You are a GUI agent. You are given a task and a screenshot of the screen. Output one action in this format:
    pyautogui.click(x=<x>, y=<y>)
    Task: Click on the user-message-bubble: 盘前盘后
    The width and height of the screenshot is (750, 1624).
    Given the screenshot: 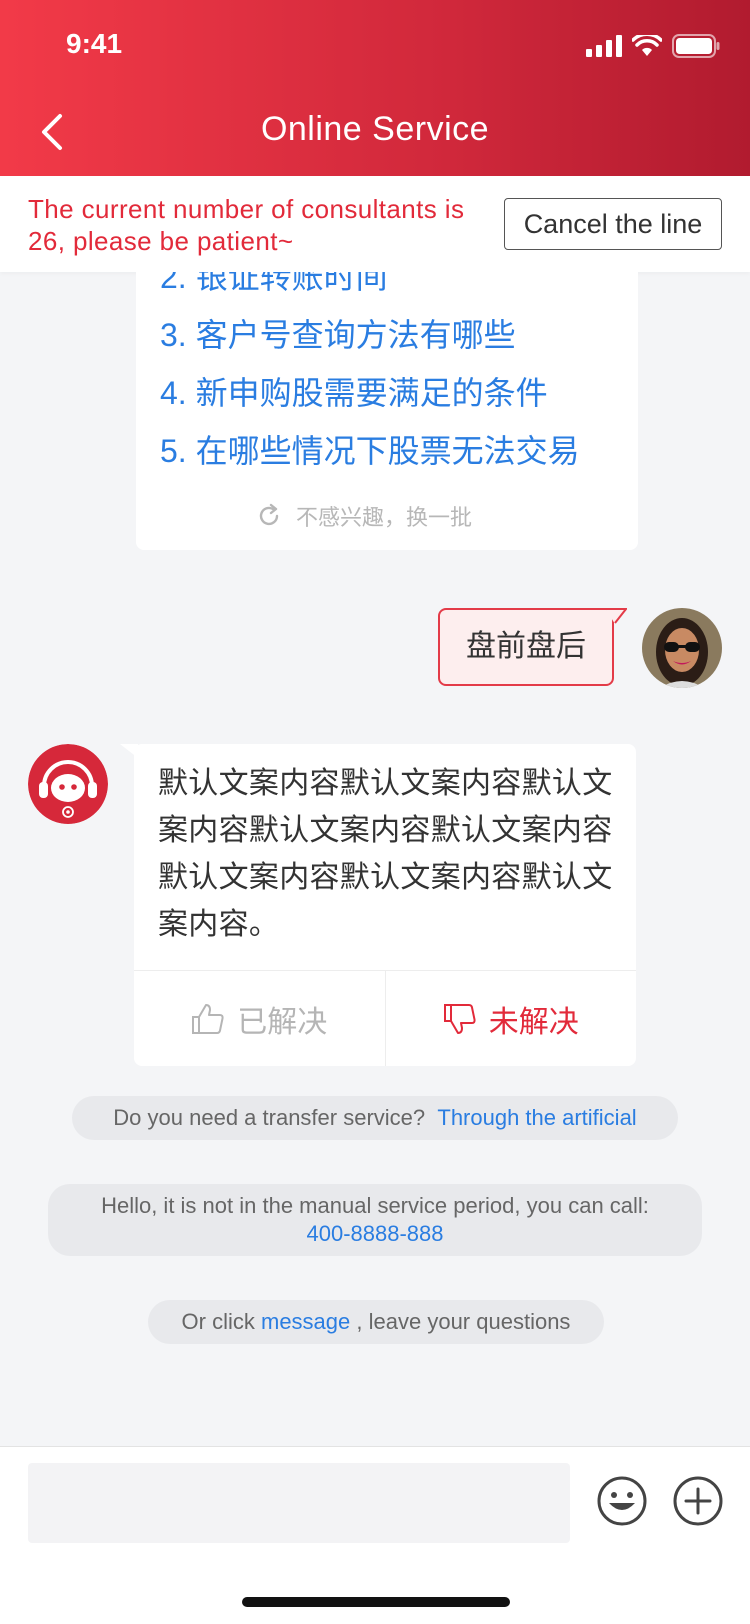 What is the action you would take?
    pyautogui.click(x=526, y=647)
    